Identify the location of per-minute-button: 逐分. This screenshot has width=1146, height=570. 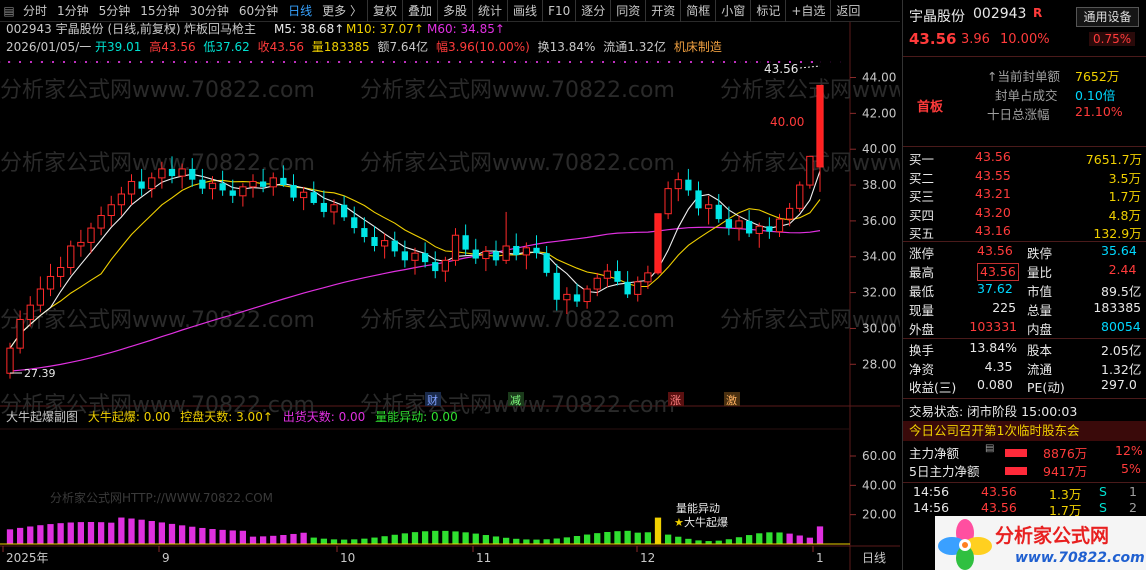
(592, 11).